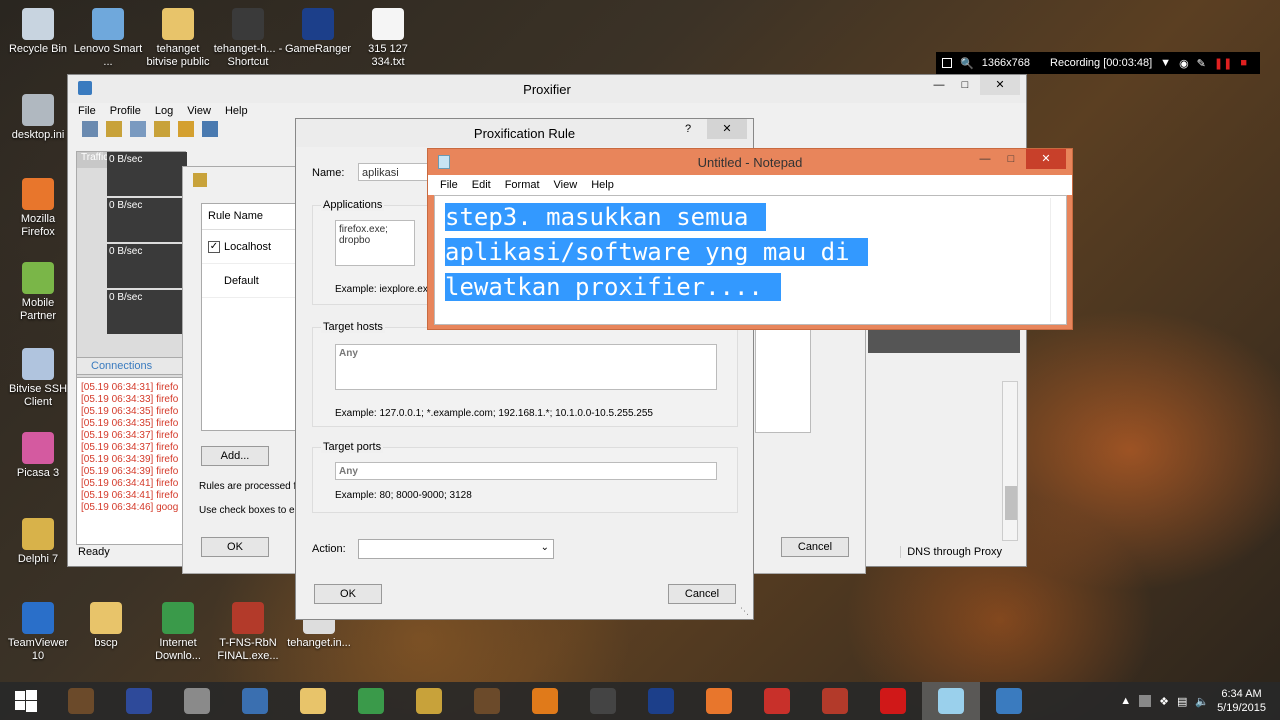  I want to click on rules-cancel-button: Cancel, so click(815, 547).